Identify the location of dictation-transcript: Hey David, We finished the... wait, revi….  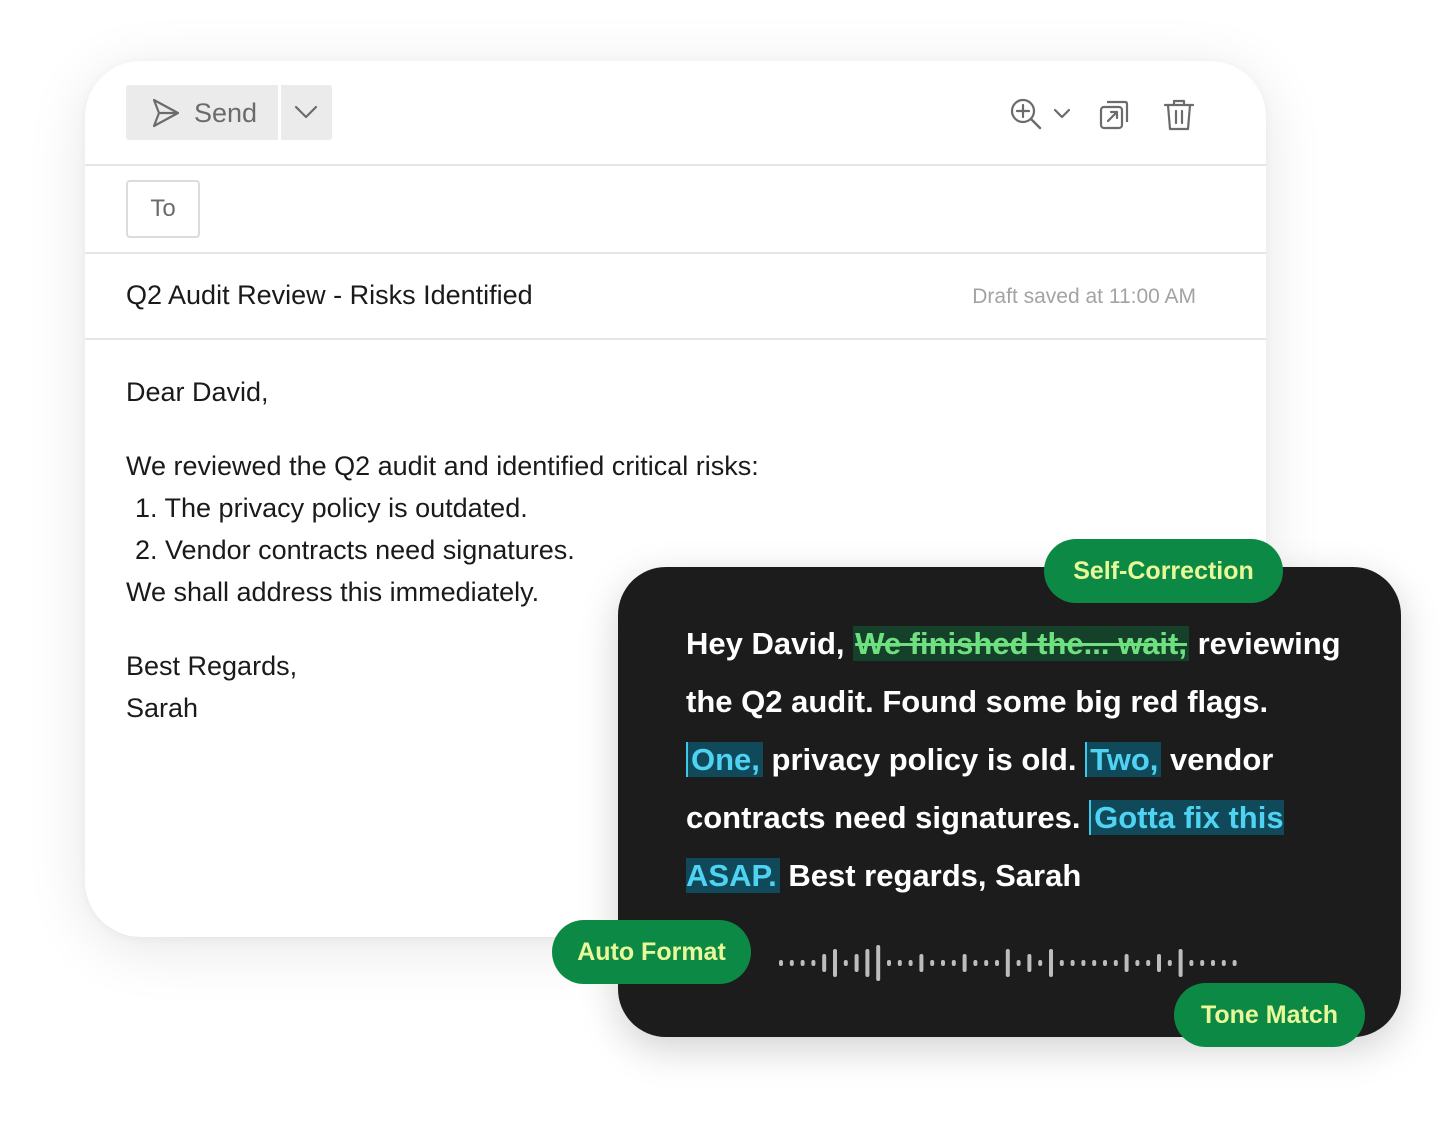
(1016, 760).